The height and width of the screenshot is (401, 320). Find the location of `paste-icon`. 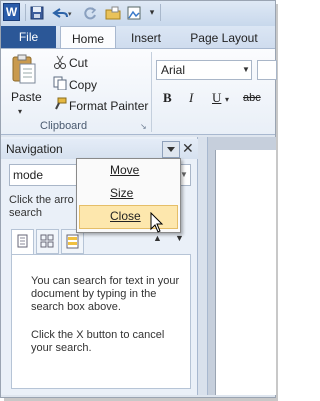

paste-icon is located at coordinates (24, 70).